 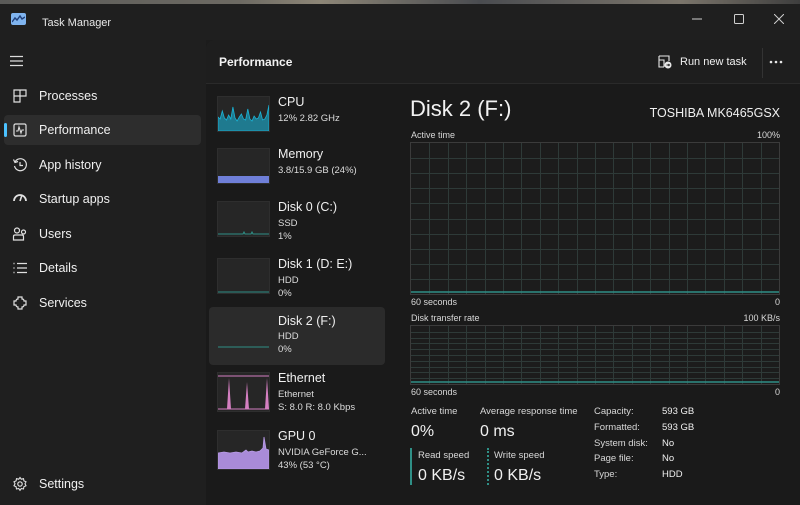 What do you see at coordinates (713, 62) in the screenshot?
I see `run-new-task-label: Run new task` at bounding box center [713, 62].